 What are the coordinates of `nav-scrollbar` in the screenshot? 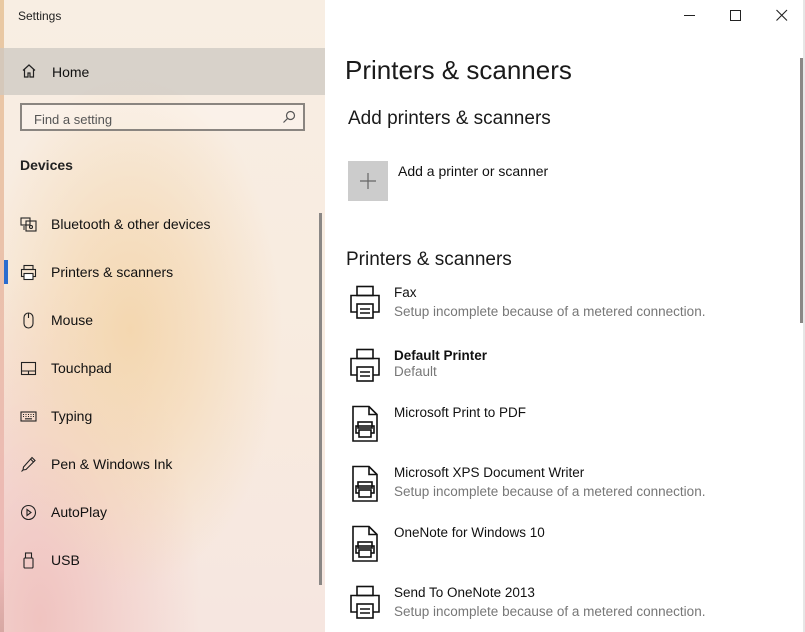 It's located at (320, 399).